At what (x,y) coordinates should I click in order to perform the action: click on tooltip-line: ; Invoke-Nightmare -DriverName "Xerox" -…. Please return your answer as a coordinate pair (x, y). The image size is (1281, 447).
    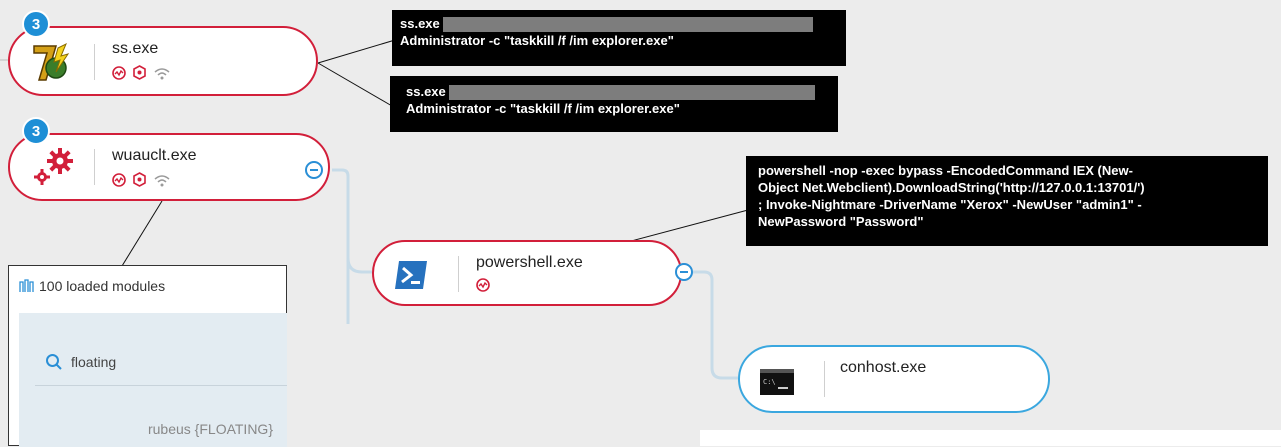
    Looking at the image, I should click on (950, 204).